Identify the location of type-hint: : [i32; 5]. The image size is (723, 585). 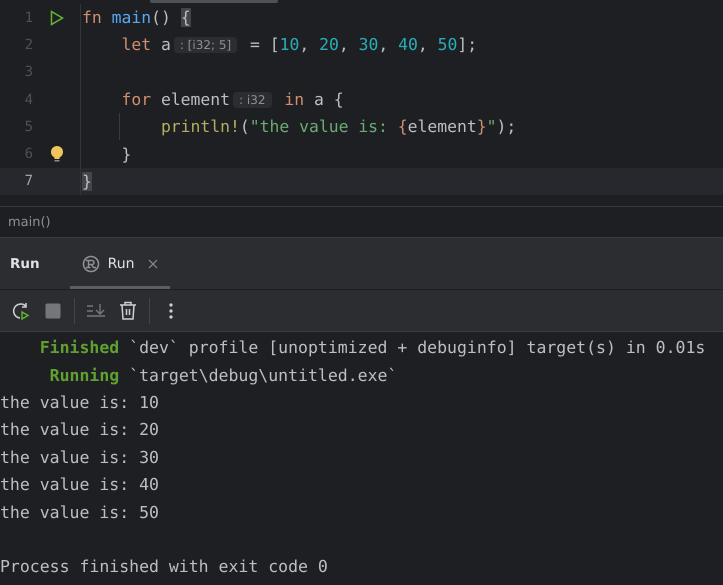
(206, 44).